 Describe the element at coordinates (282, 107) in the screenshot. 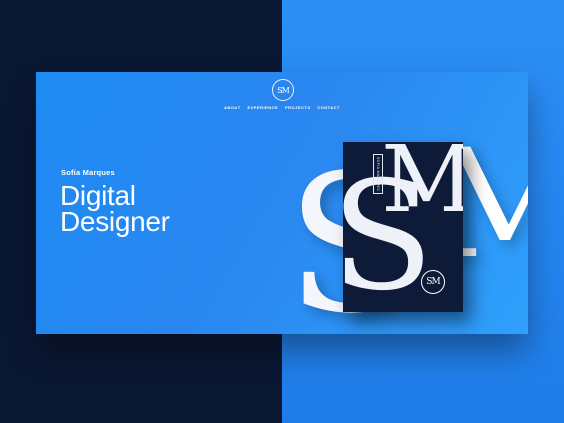

I see `main-nav: ABOUT EXPERIENCE PROJECTS CONTACT` at that location.